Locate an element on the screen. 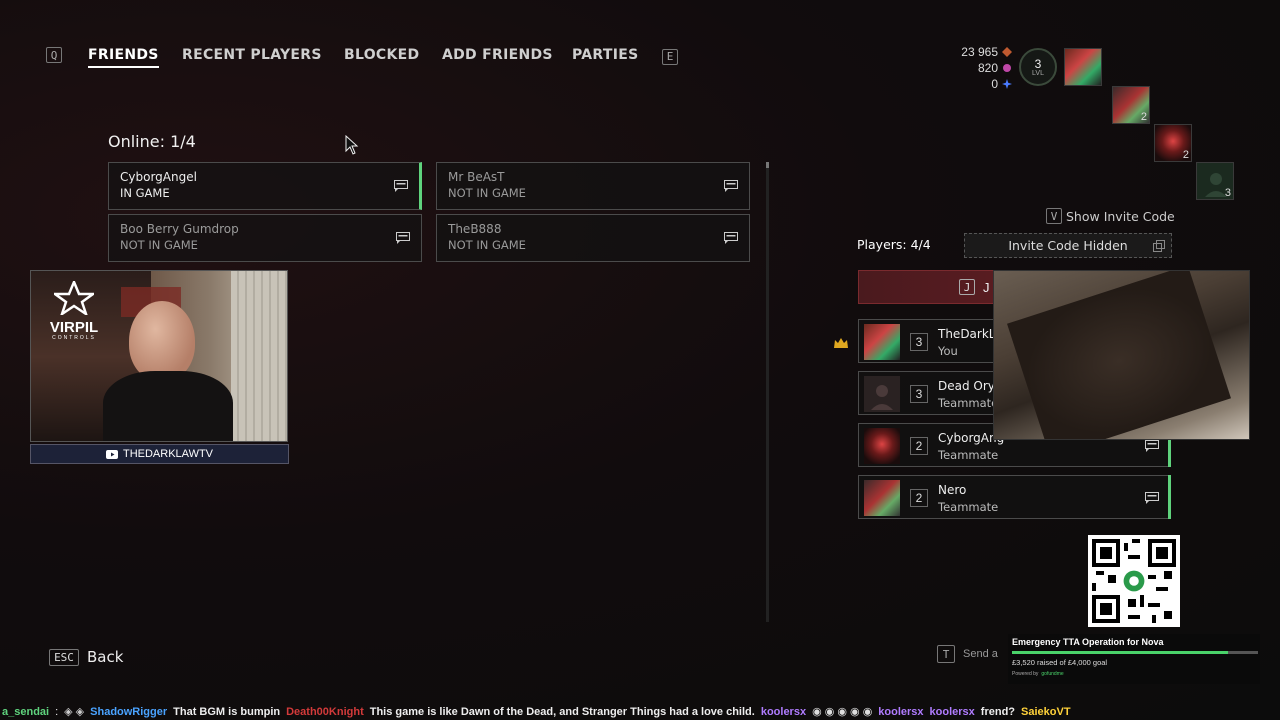  party-slot-num: 3 is located at coordinates (1227, 193).